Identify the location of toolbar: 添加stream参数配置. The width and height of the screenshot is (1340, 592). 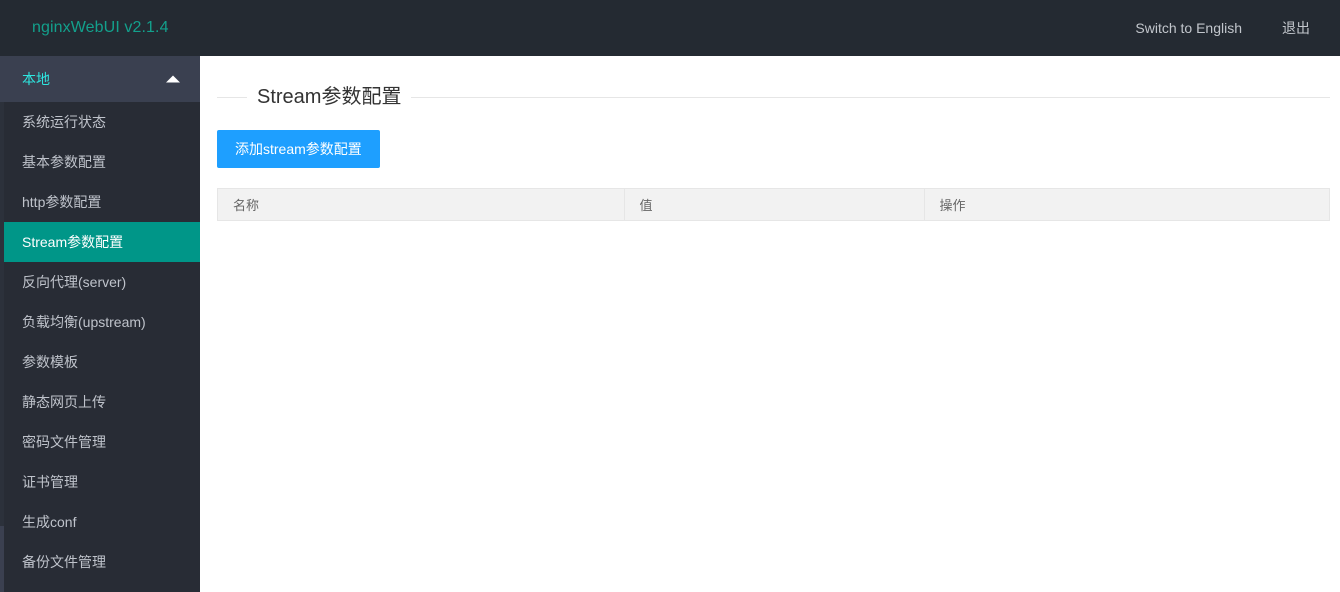
(778, 149).